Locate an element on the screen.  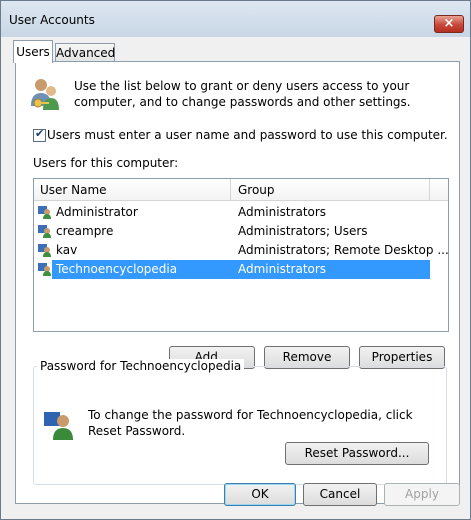
require-password-checkbox: ✔ is located at coordinates (39, 134).